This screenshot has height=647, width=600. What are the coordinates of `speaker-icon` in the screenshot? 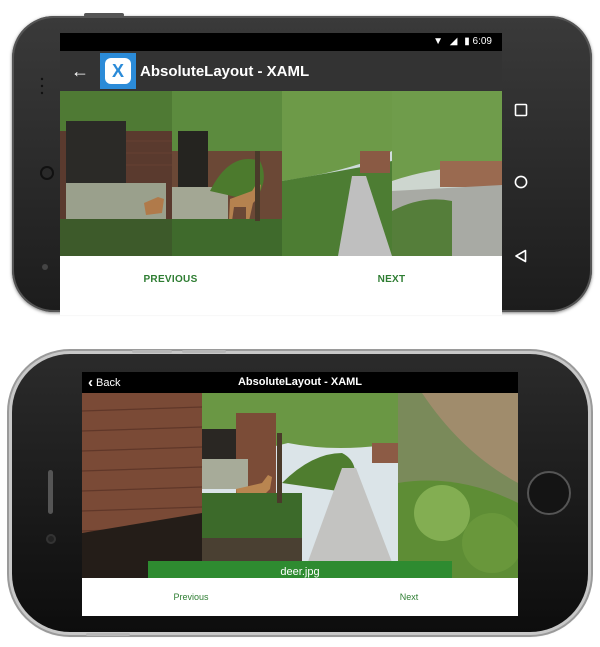 It's located at (42, 86).